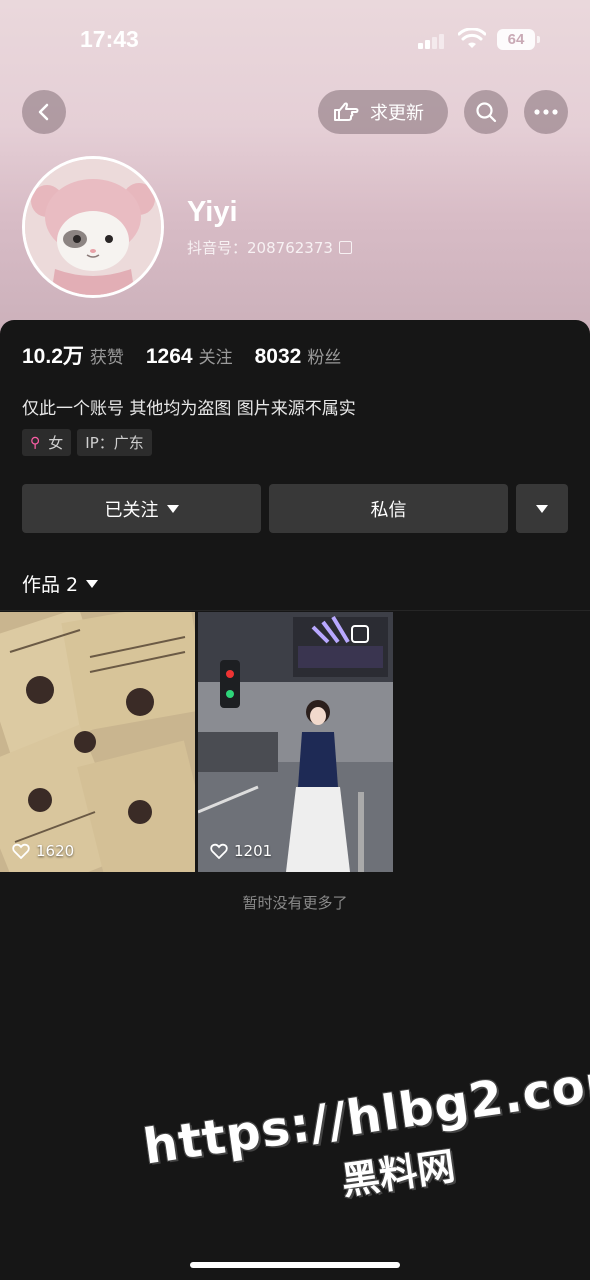  I want to click on newspaper-photo, so click(97, 742).